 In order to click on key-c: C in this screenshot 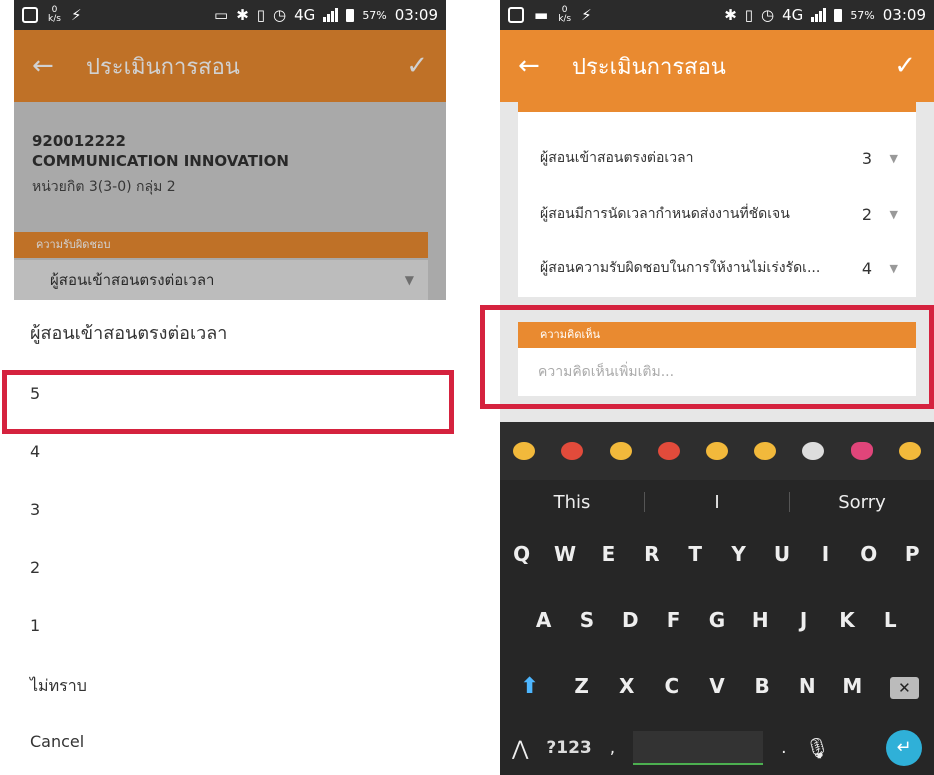, I will do `click(672, 686)`.